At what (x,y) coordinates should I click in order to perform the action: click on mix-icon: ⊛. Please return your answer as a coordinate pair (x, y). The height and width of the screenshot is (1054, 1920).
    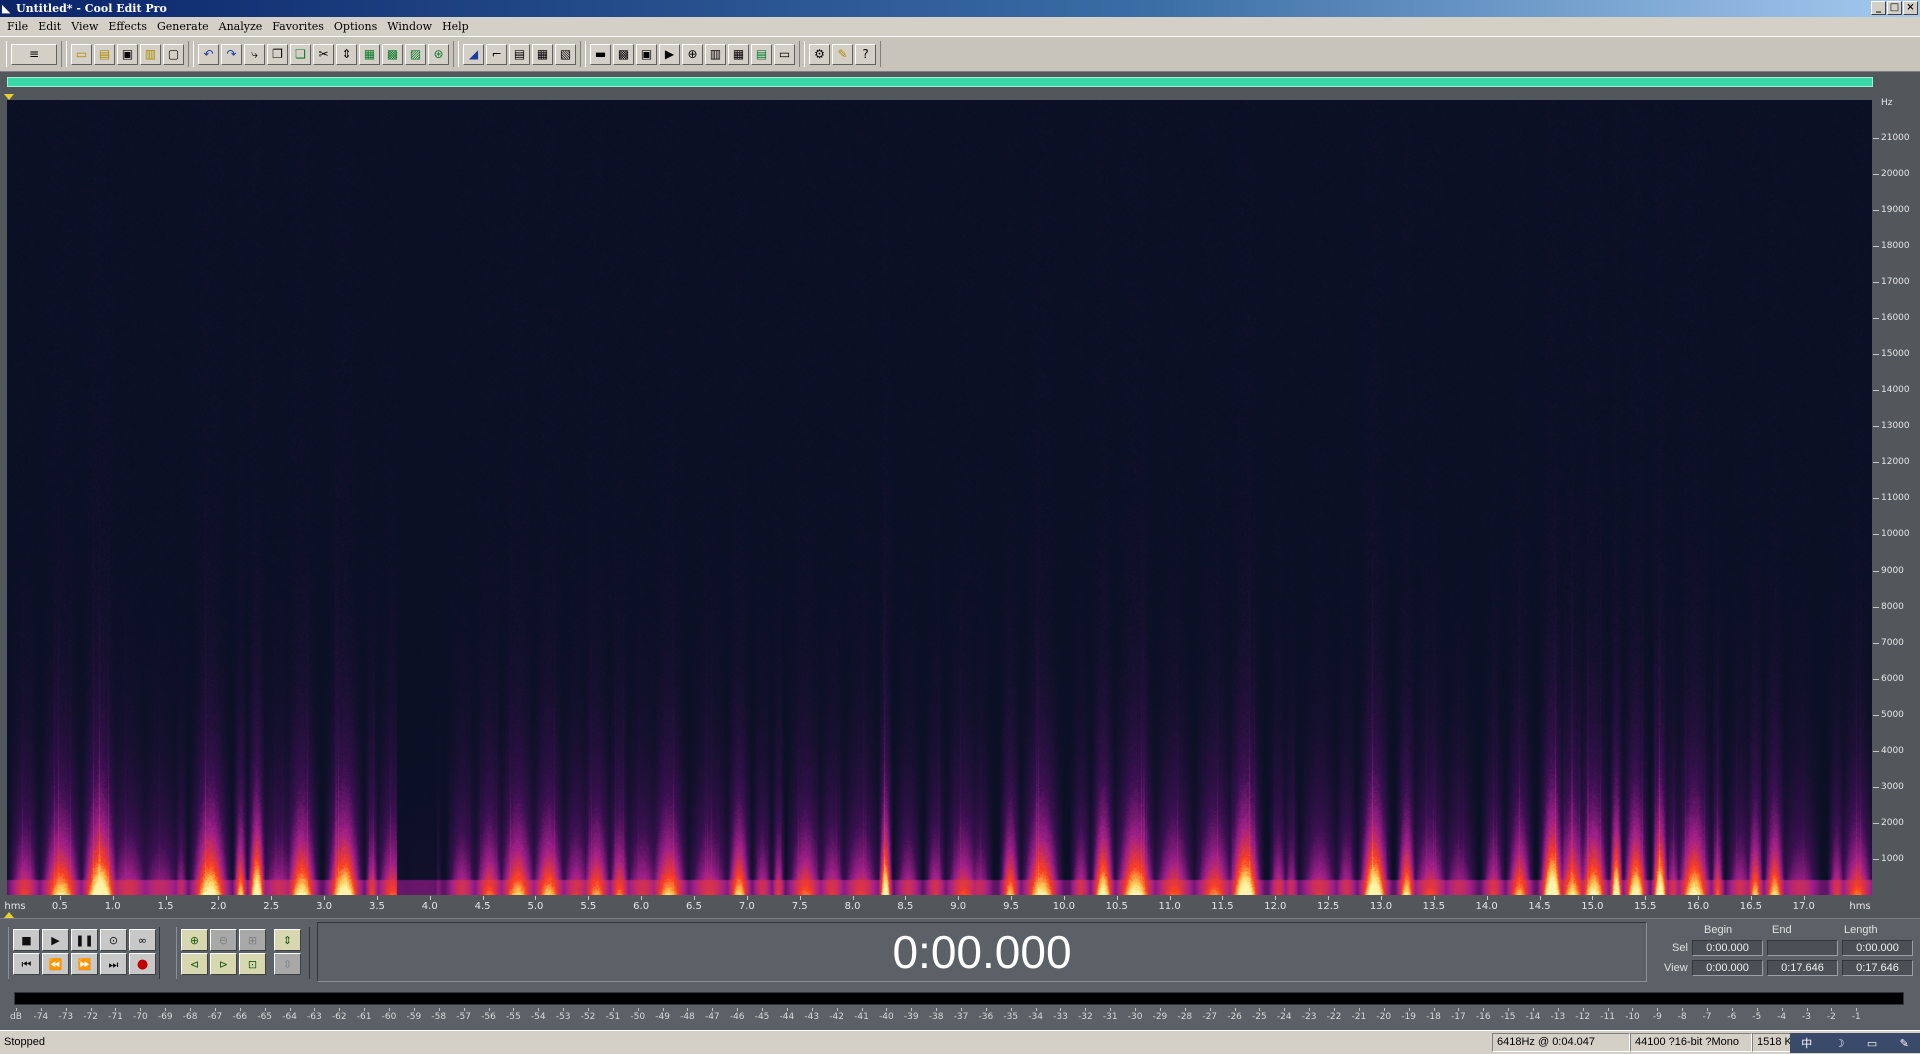
    Looking at the image, I should click on (438, 54).